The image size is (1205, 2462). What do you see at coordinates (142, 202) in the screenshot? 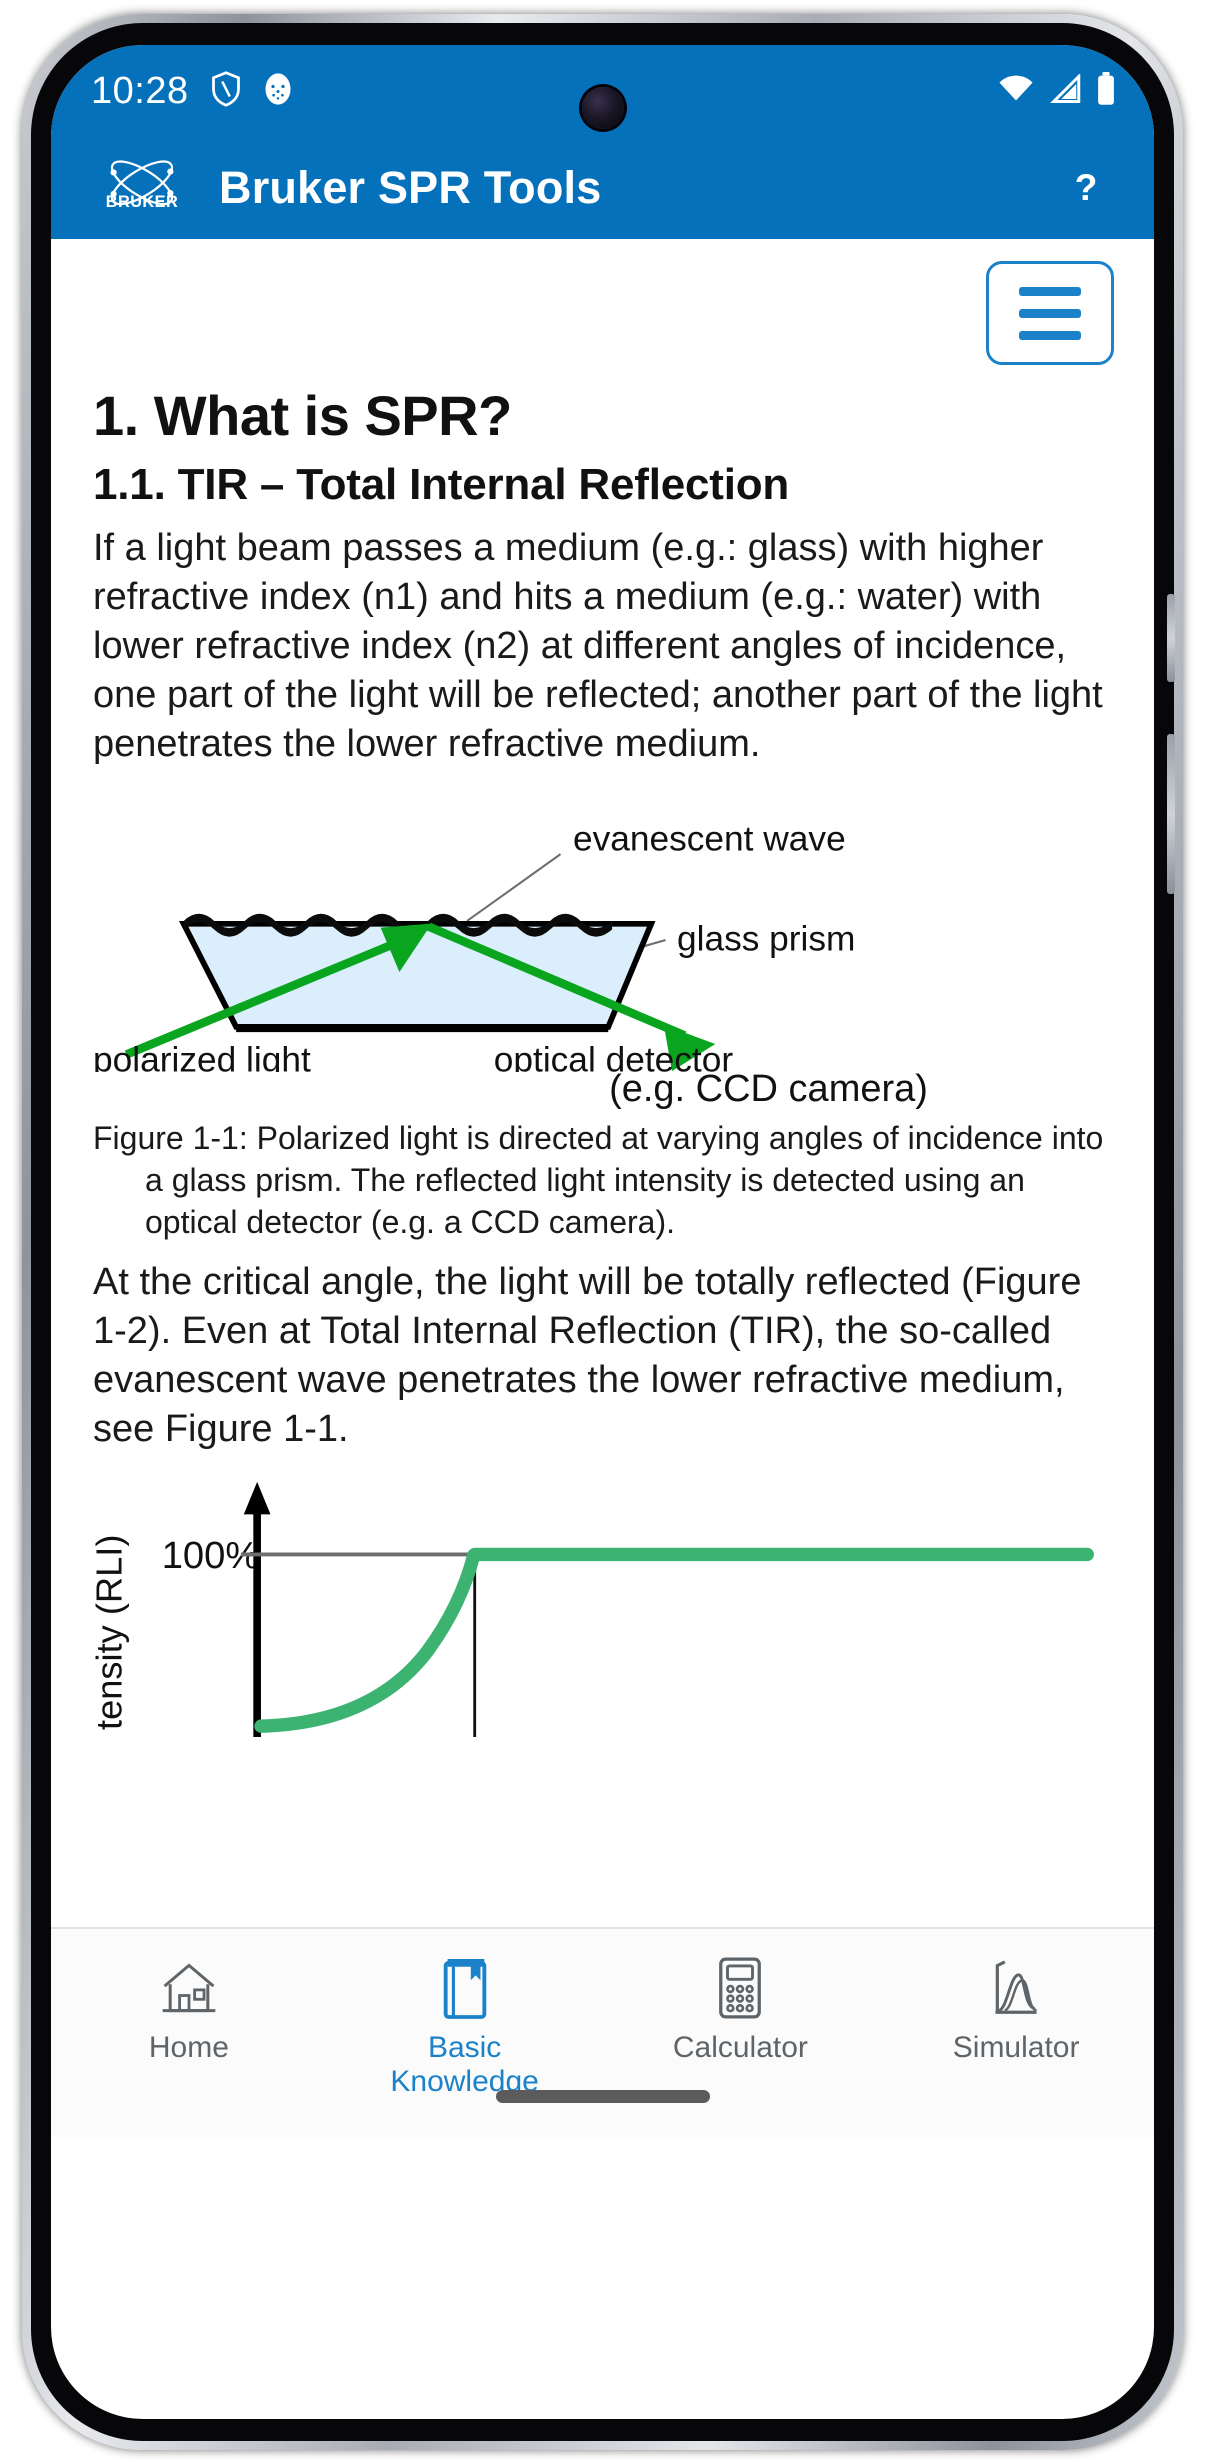
I see `bruker-wordmark: BRUKER` at bounding box center [142, 202].